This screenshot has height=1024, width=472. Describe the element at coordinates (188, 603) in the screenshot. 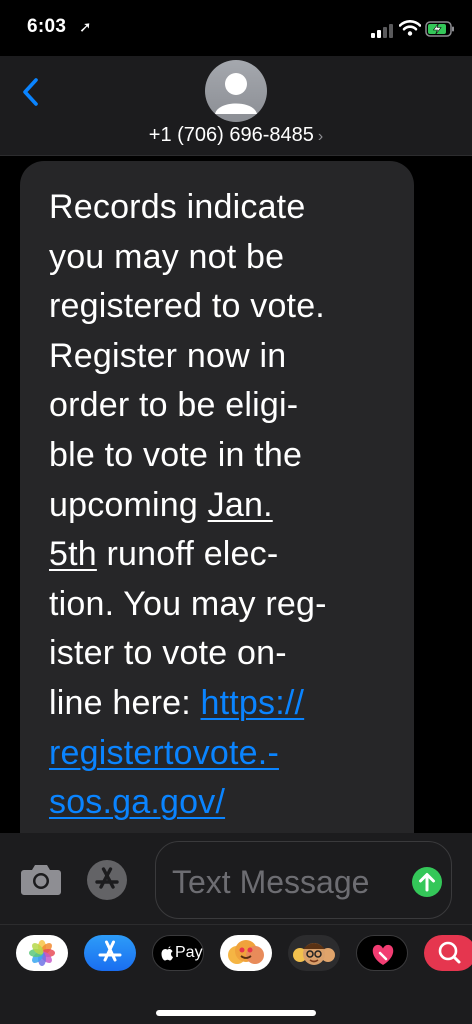

I see `message-line: tion. You may reg-` at that location.